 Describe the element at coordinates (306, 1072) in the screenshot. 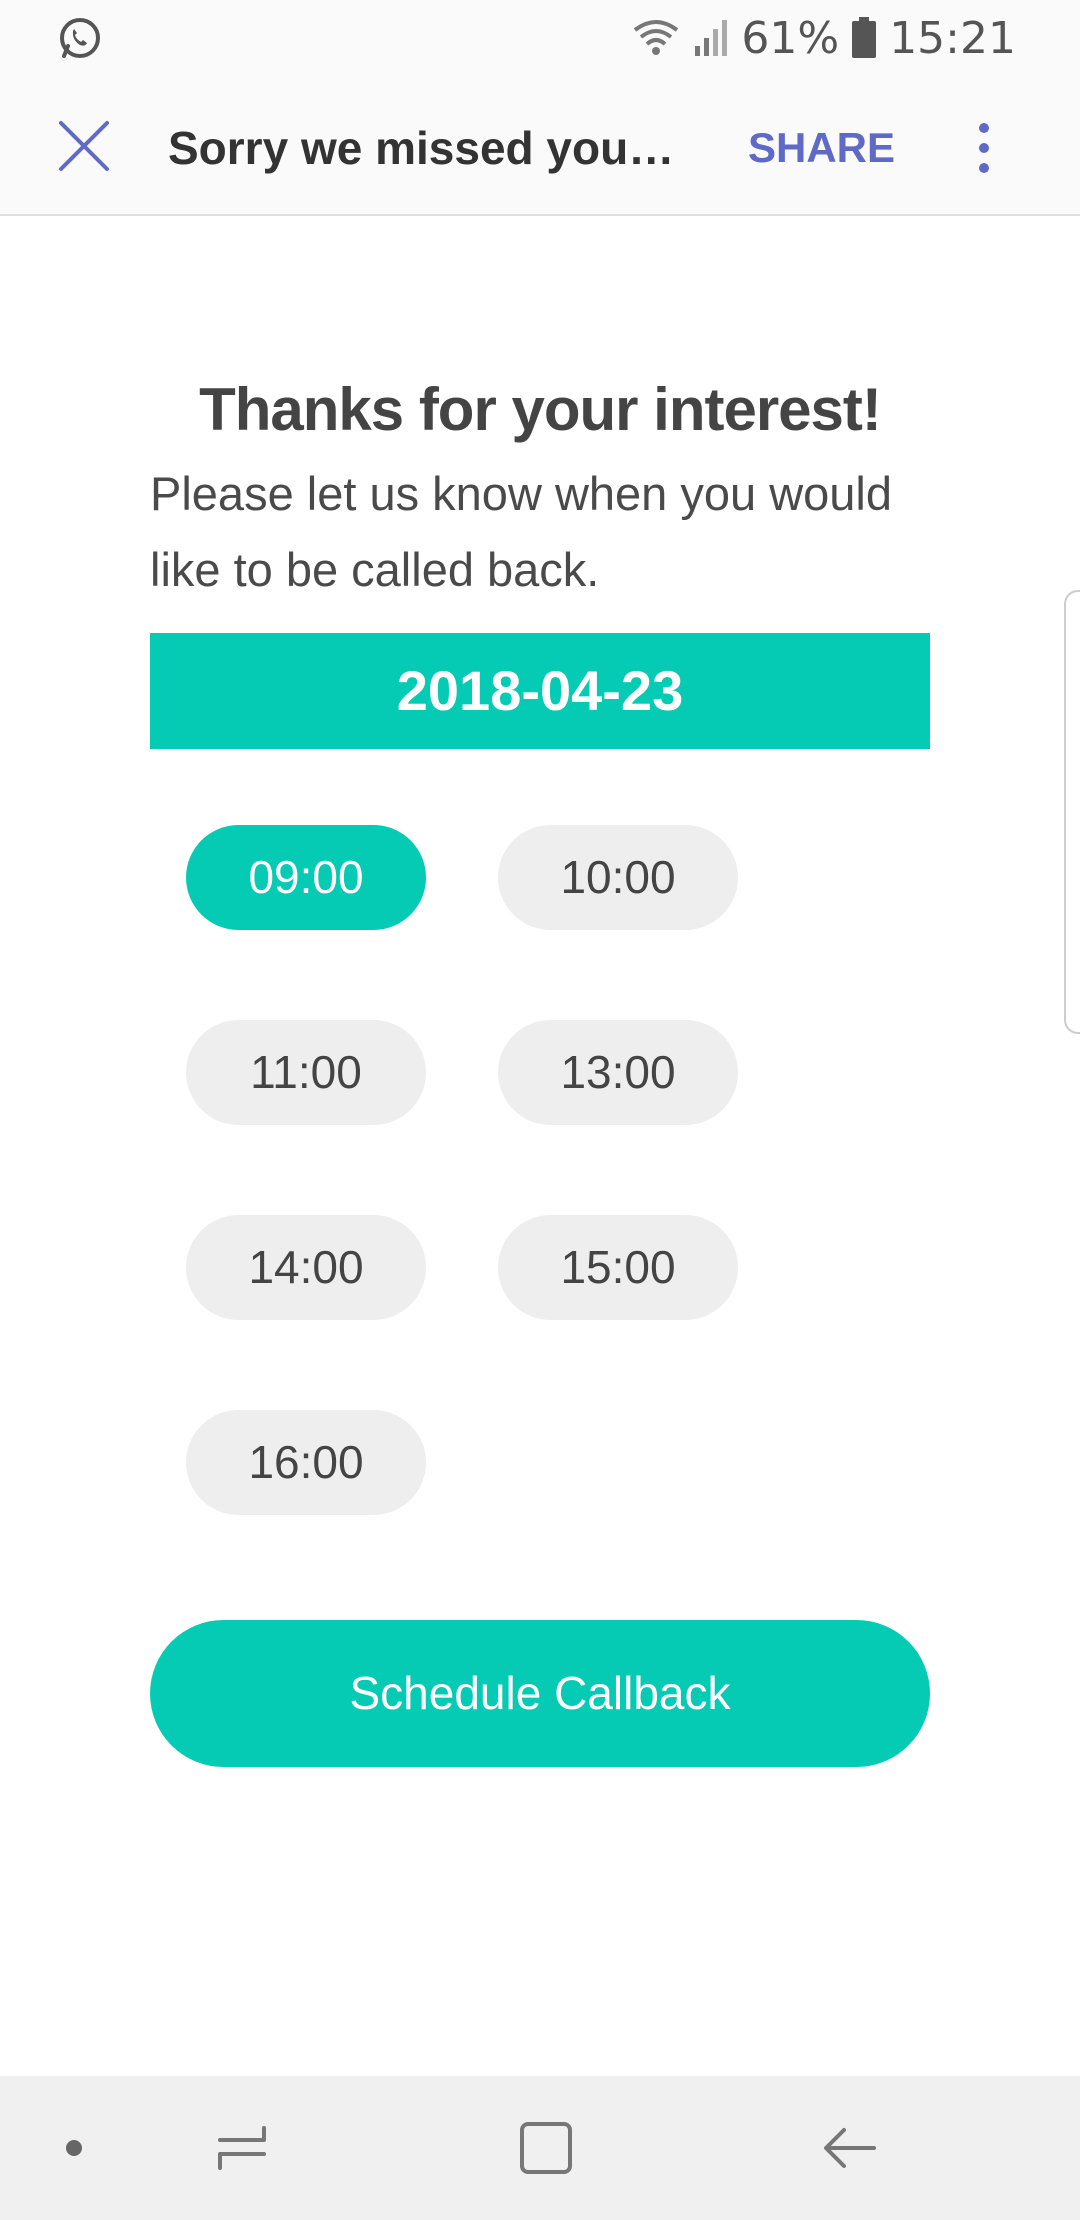

I see `time-slot-1100: 11:00` at that location.